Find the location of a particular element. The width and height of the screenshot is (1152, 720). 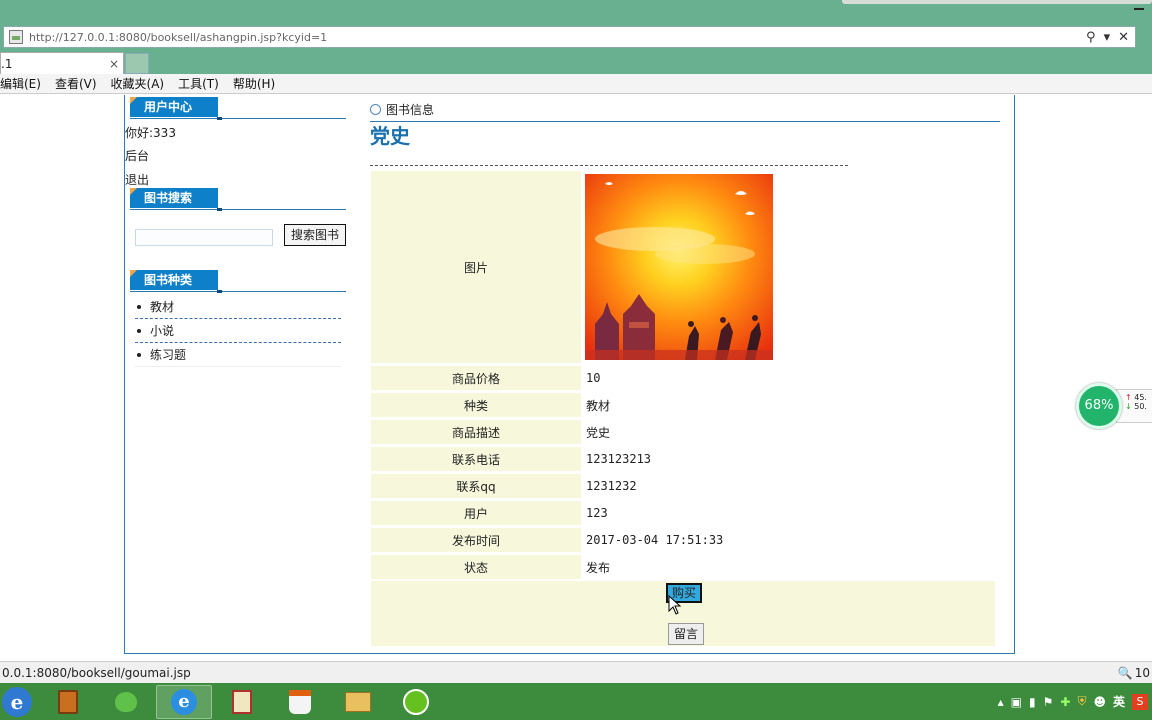

url-host: http://127.0.0.1 is located at coordinates (72, 37).